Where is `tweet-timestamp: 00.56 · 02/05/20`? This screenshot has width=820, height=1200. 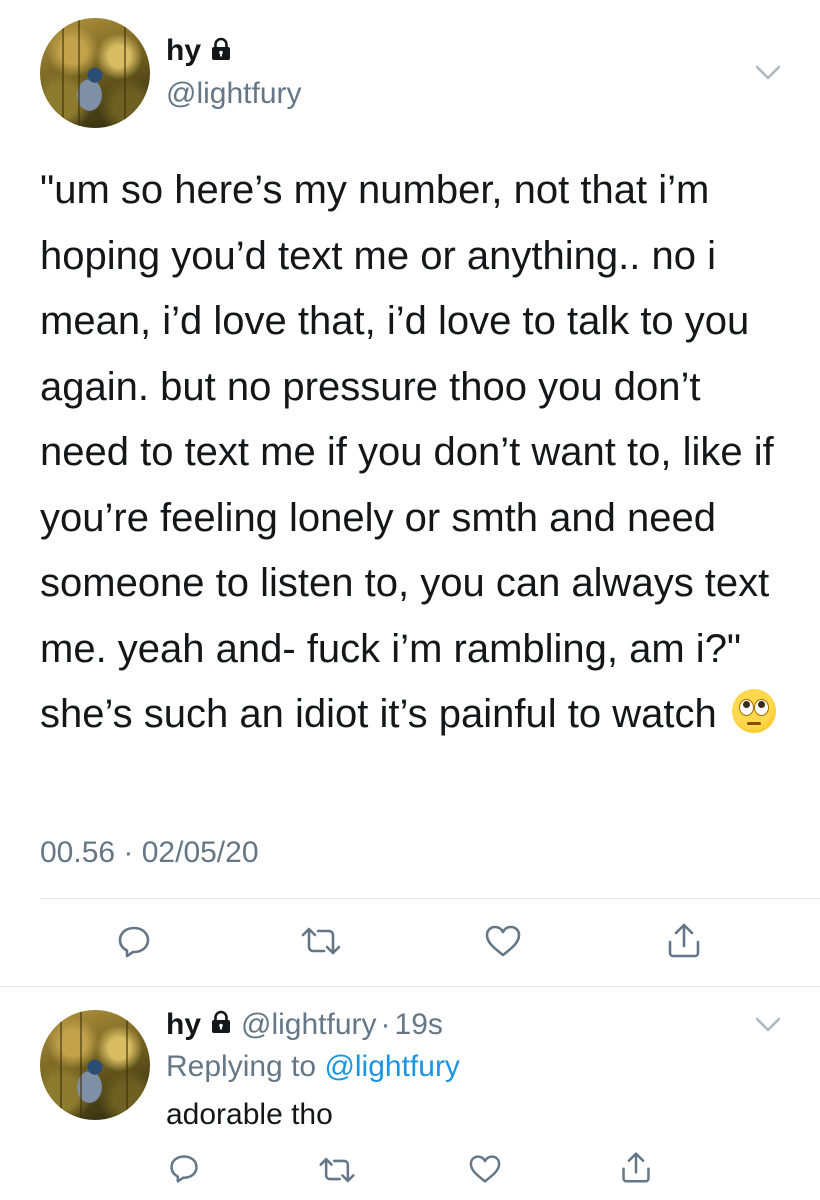 tweet-timestamp: 00.56 · 02/05/20 is located at coordinates (149, 853).